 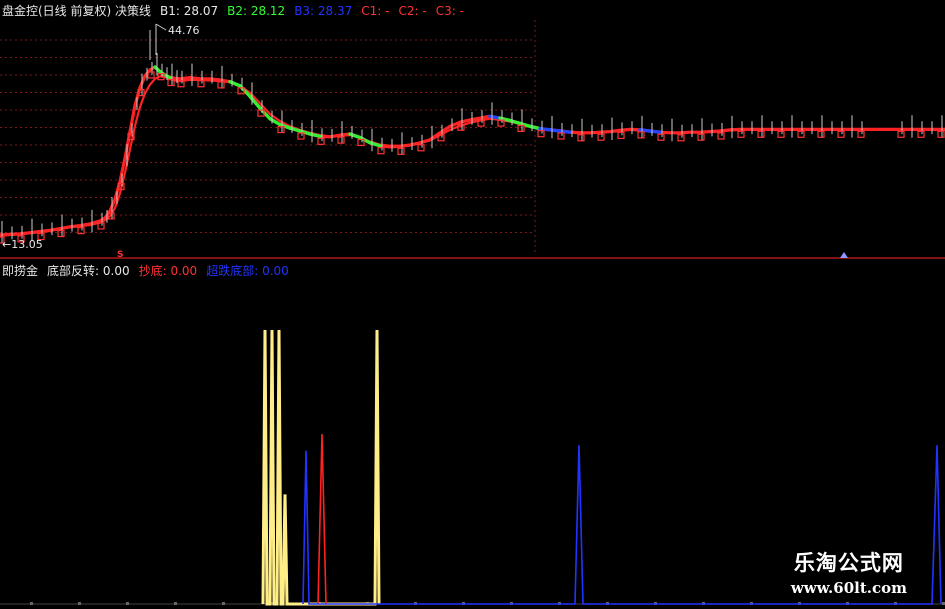 I want to click on header-value: 底部反转: 0.00, so click(x=88, y=271).